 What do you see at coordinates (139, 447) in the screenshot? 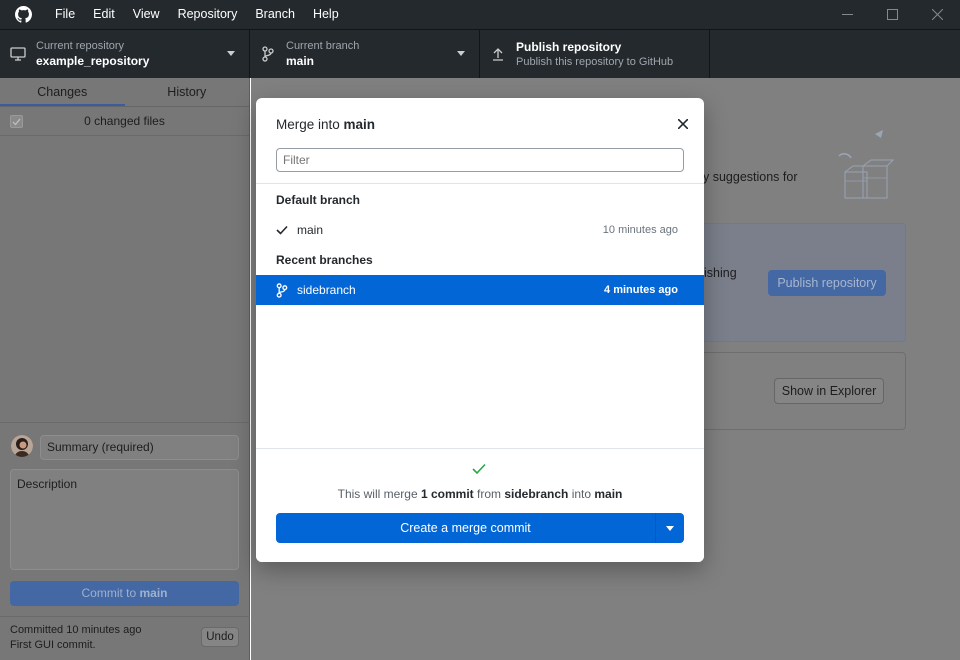
I see `summary-input: Summary (required)` at bounding box center [139, 447].